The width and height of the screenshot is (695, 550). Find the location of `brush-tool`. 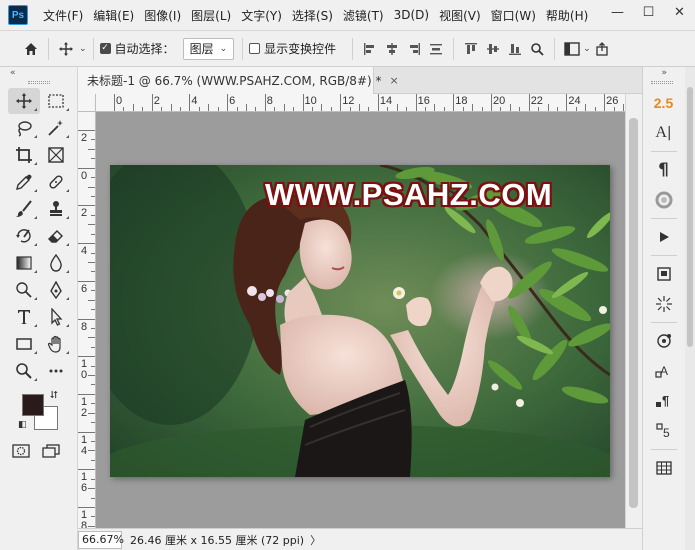

brush-tool is located at coordinates (24, 209).